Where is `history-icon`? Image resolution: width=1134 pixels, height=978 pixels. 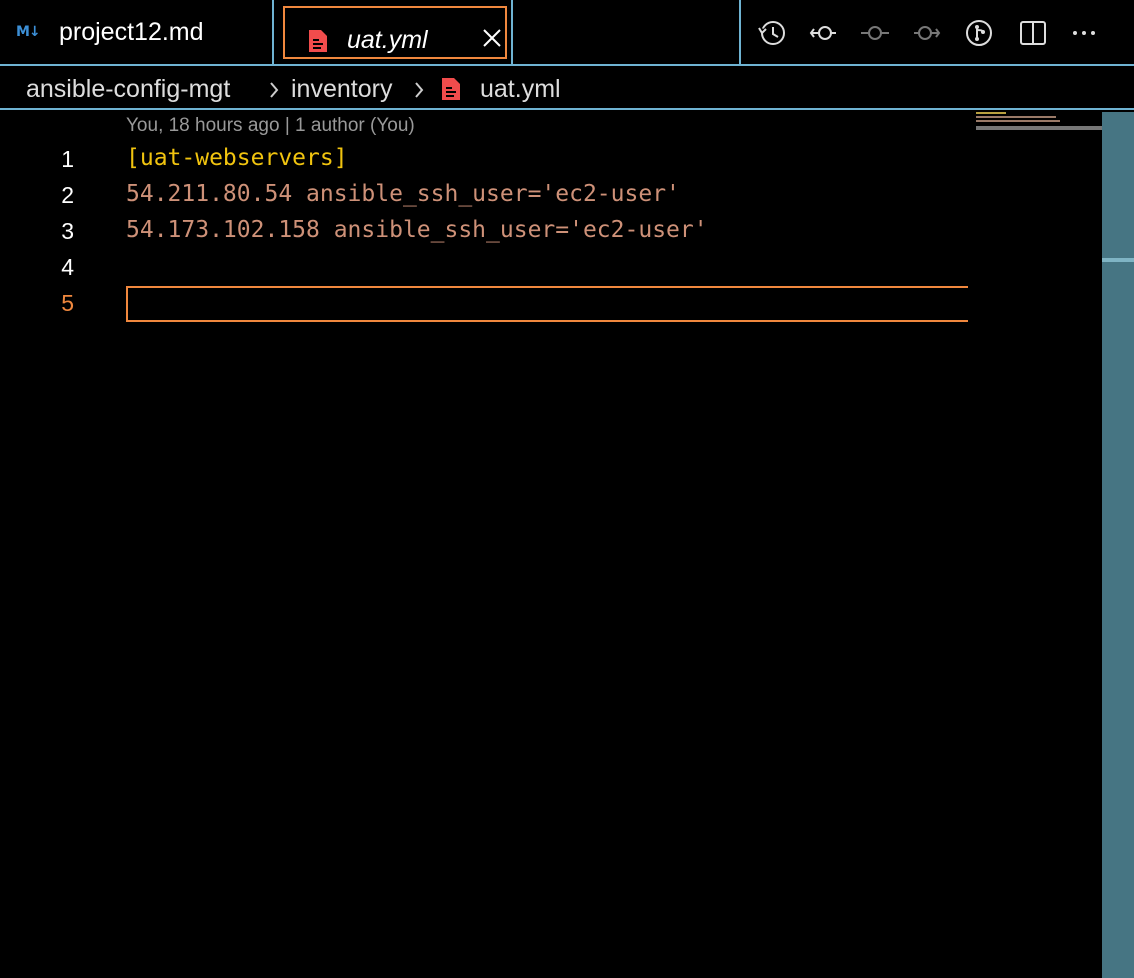 history-icon is located at coordinates (772, 33).